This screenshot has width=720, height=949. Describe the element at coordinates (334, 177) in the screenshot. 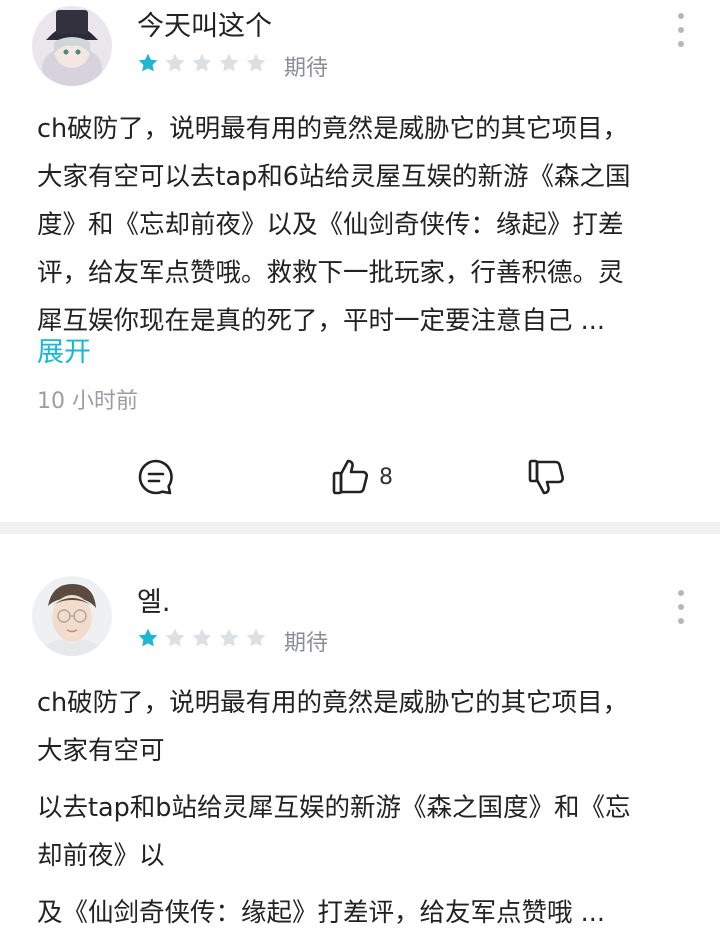

I see `review-text-line: 大家有空可以去tap和6站给灵屋互娱的新游《森之国` at that location.